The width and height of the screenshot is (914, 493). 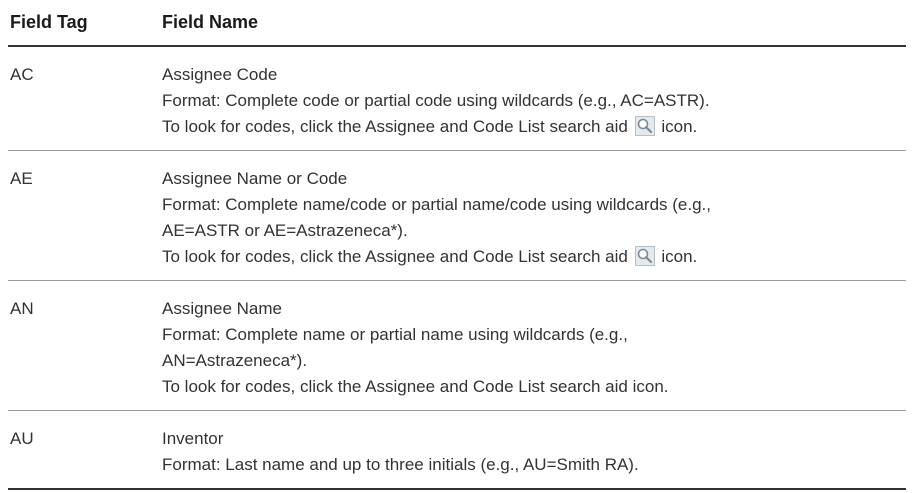 What do you see at coordinates (255, 178) in the screenshot?
I see `field-title: Assignee Name or Code` at bounding box center [255, 178].